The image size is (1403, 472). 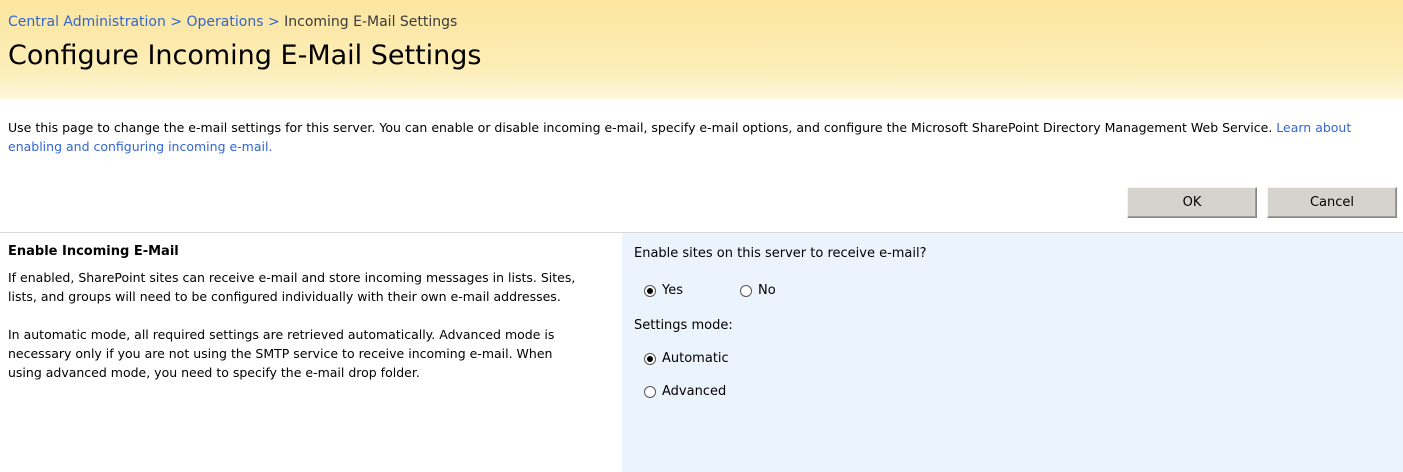 What do you see at coordinates (87, 22) in the screenshot?
I see `breadcrumb-central-administration: Central Administration` at bounding box center [87, 22].